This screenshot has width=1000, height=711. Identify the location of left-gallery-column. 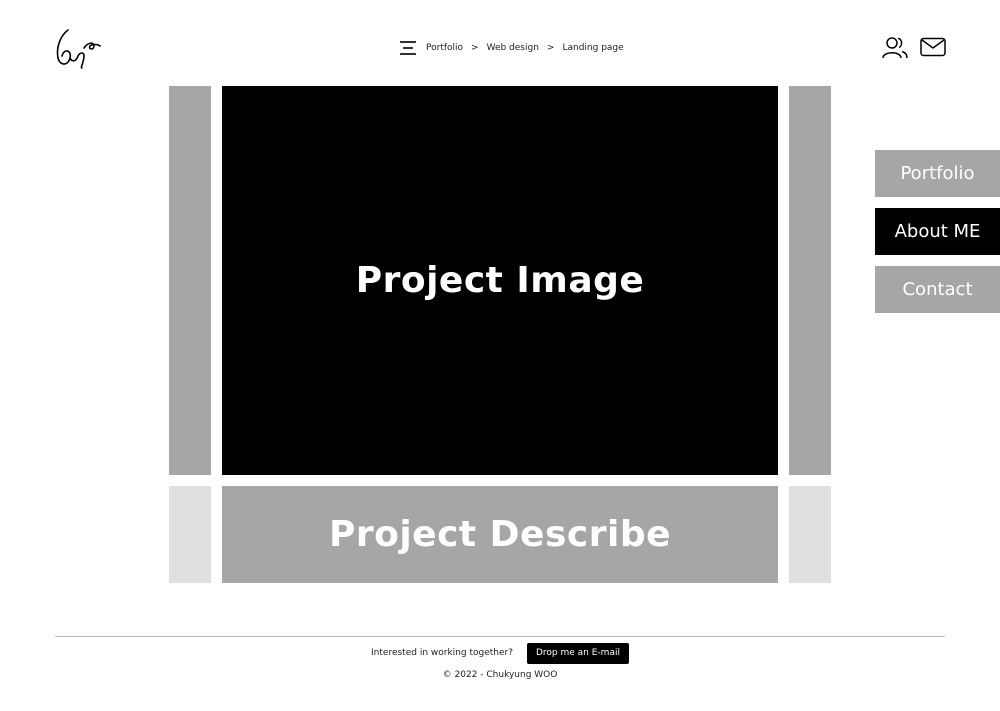
(190, 280).